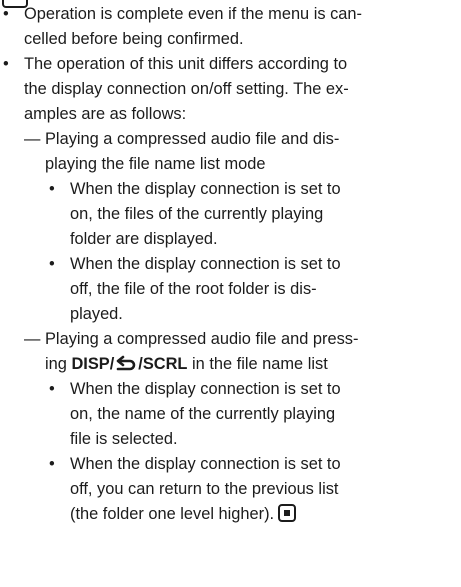  Describe the element at coordinates (193, 289) in the screenshot. I see `sub-bullet-2-line-2: off, the file of the root folder is dis-` at that location.